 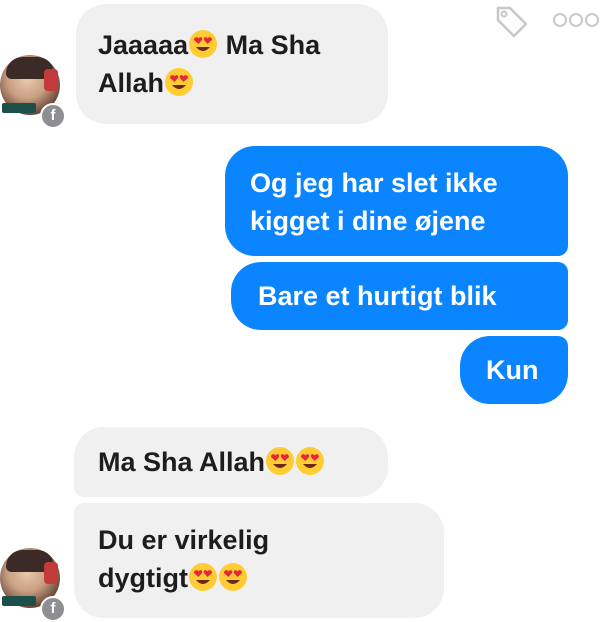 I want to click on message-text-line2: dygtigt, so click(x=143, y=578).